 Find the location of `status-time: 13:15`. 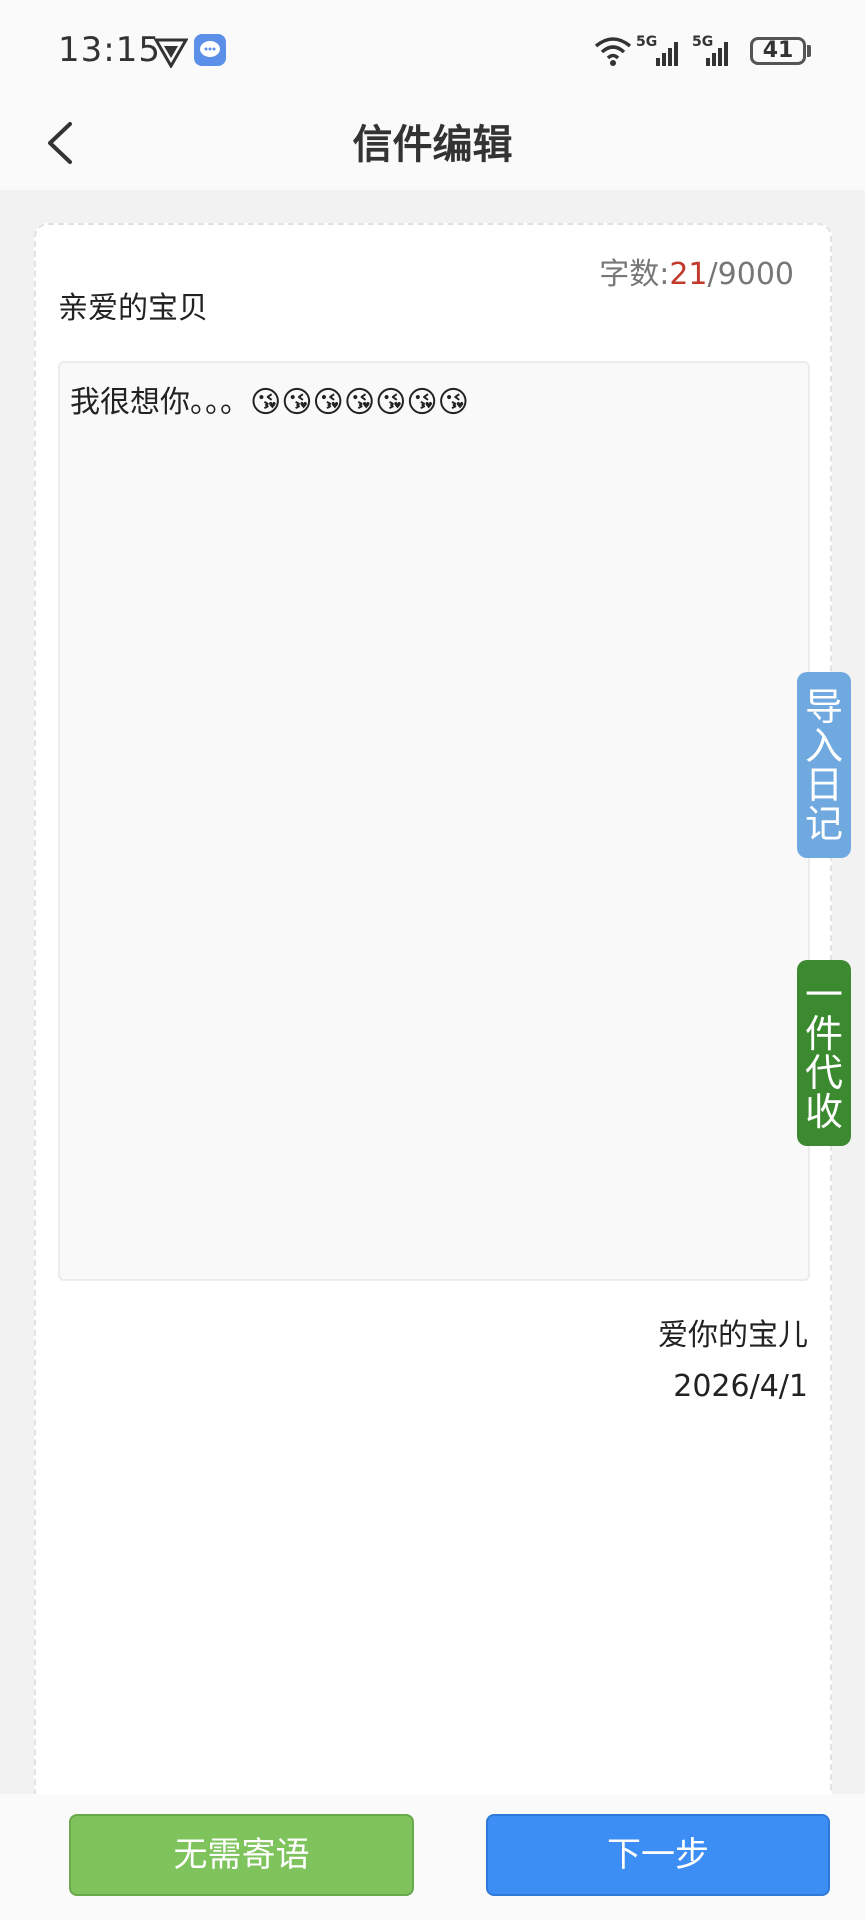

status-time: 13:15 is located at coordinates (109, 50).